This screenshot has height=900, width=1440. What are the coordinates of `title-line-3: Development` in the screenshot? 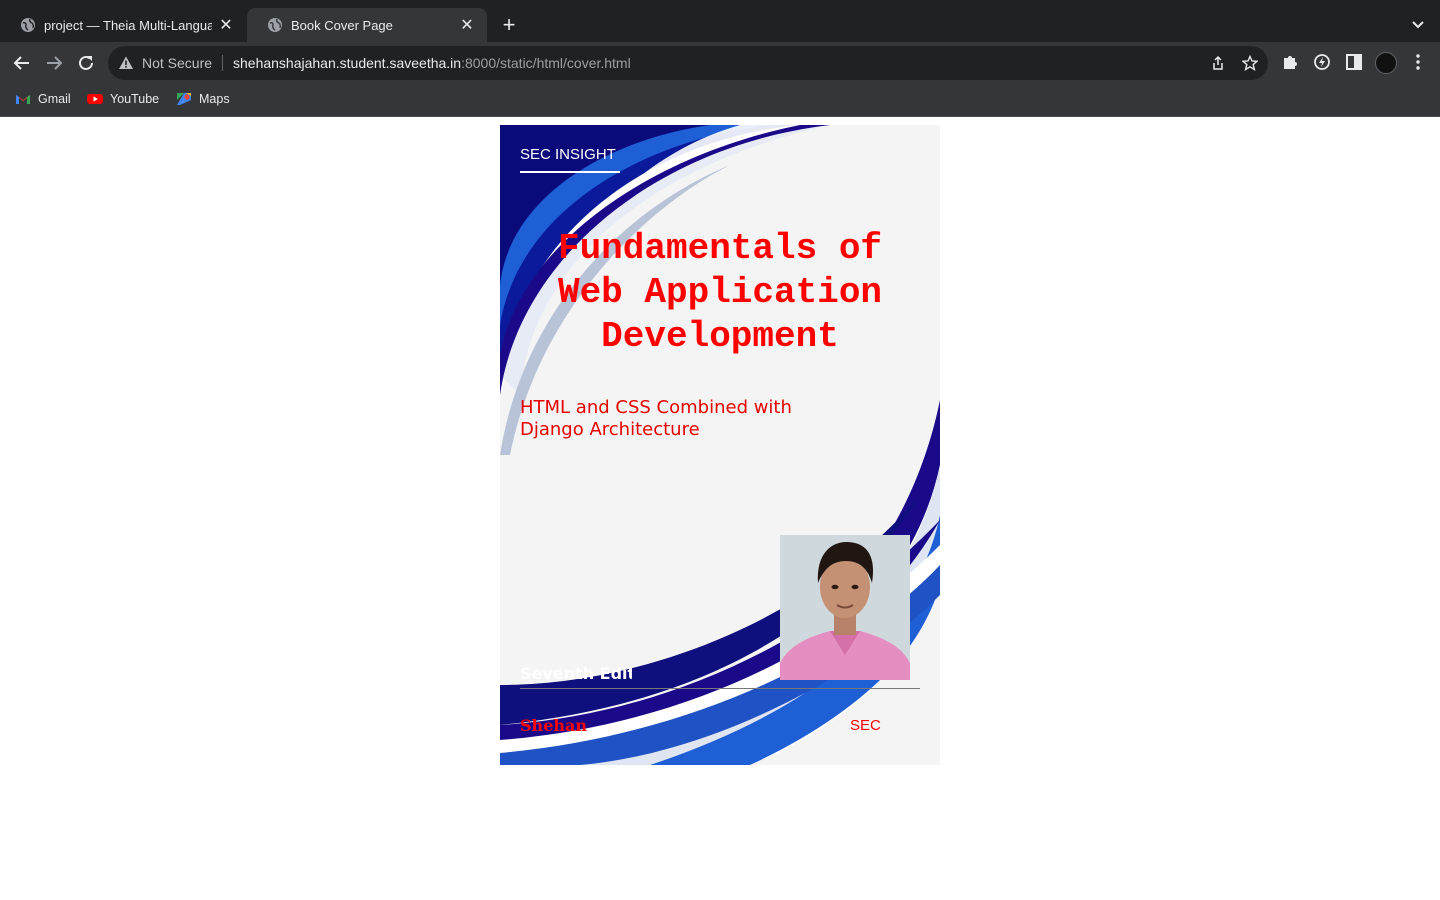 It's located at (720, 336).